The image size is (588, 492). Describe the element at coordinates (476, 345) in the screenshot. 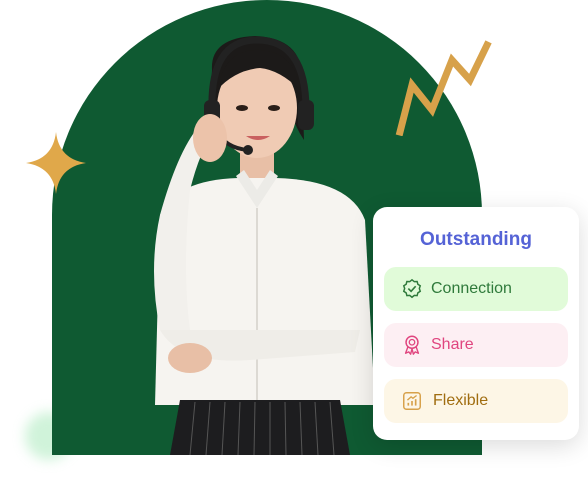

I see `feature-share: Share` at that location.